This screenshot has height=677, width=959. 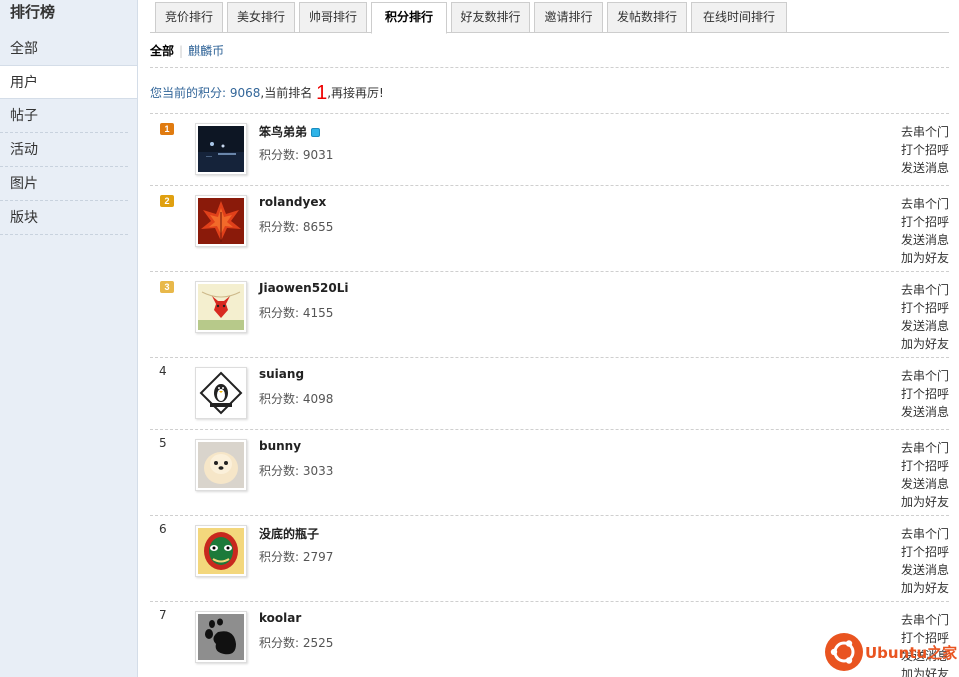 I want to click on divider, so click(x=549, y=67).